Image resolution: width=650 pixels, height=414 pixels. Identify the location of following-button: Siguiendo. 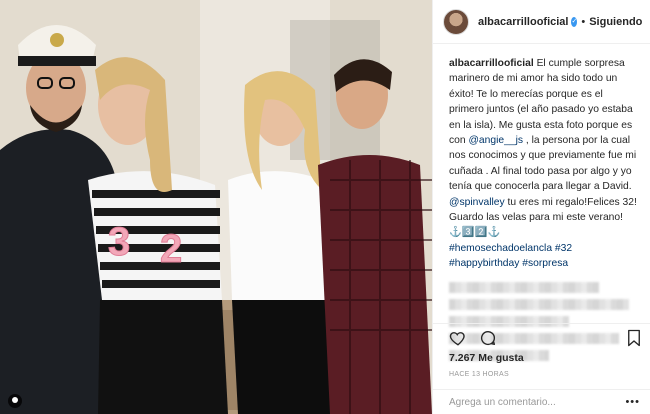
(615, 22).